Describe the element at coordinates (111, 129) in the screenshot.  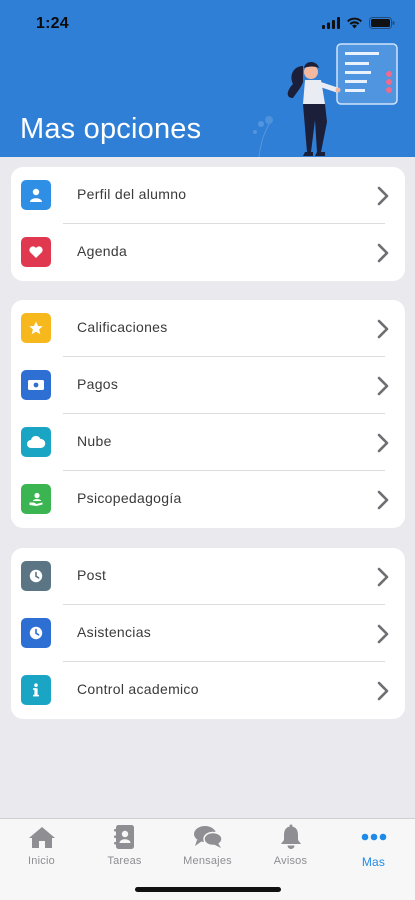
I see `page-title: Mas opciones` at that location.